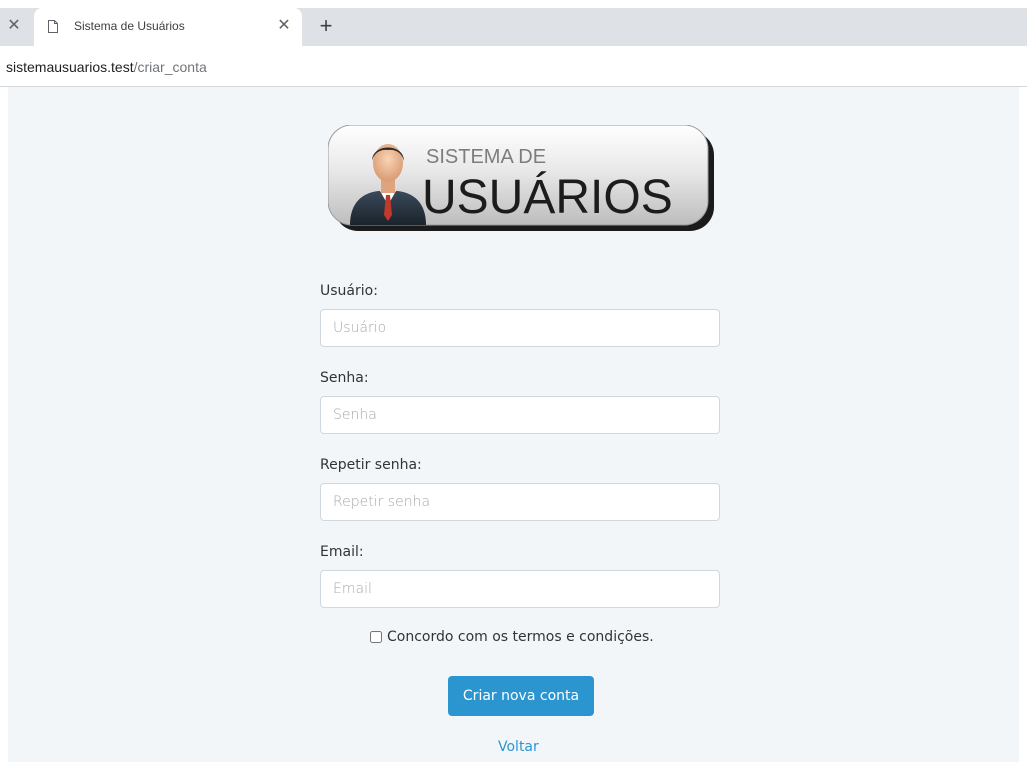 The width and height of the screenshot is (1027, 762). Describe the element at coordinates (14, 26) in the screenshot. I see `close-icon: ✕` at that location.